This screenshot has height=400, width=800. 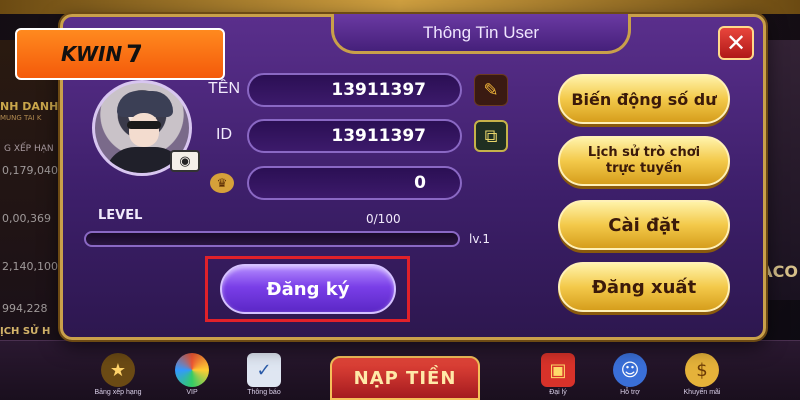 What do you see at coordinates (120, 215) in the screenshot?
I see `level-label: LEVEL` at bounding box center [120, 215].